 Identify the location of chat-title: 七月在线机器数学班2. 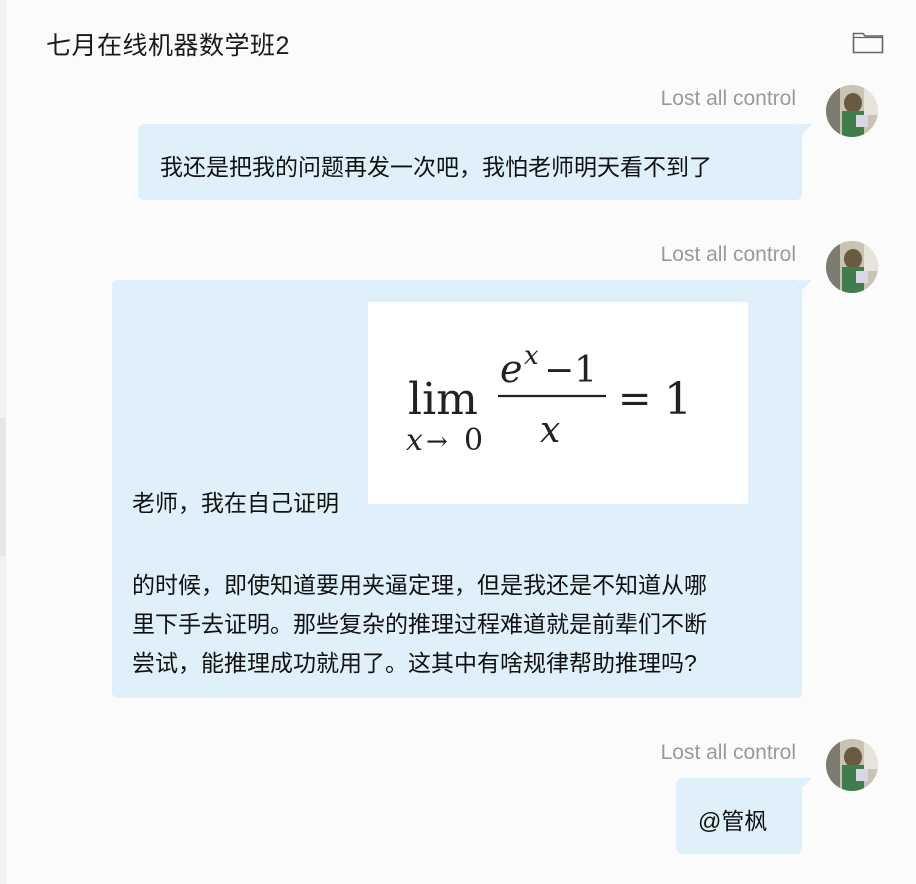
(168, 46).